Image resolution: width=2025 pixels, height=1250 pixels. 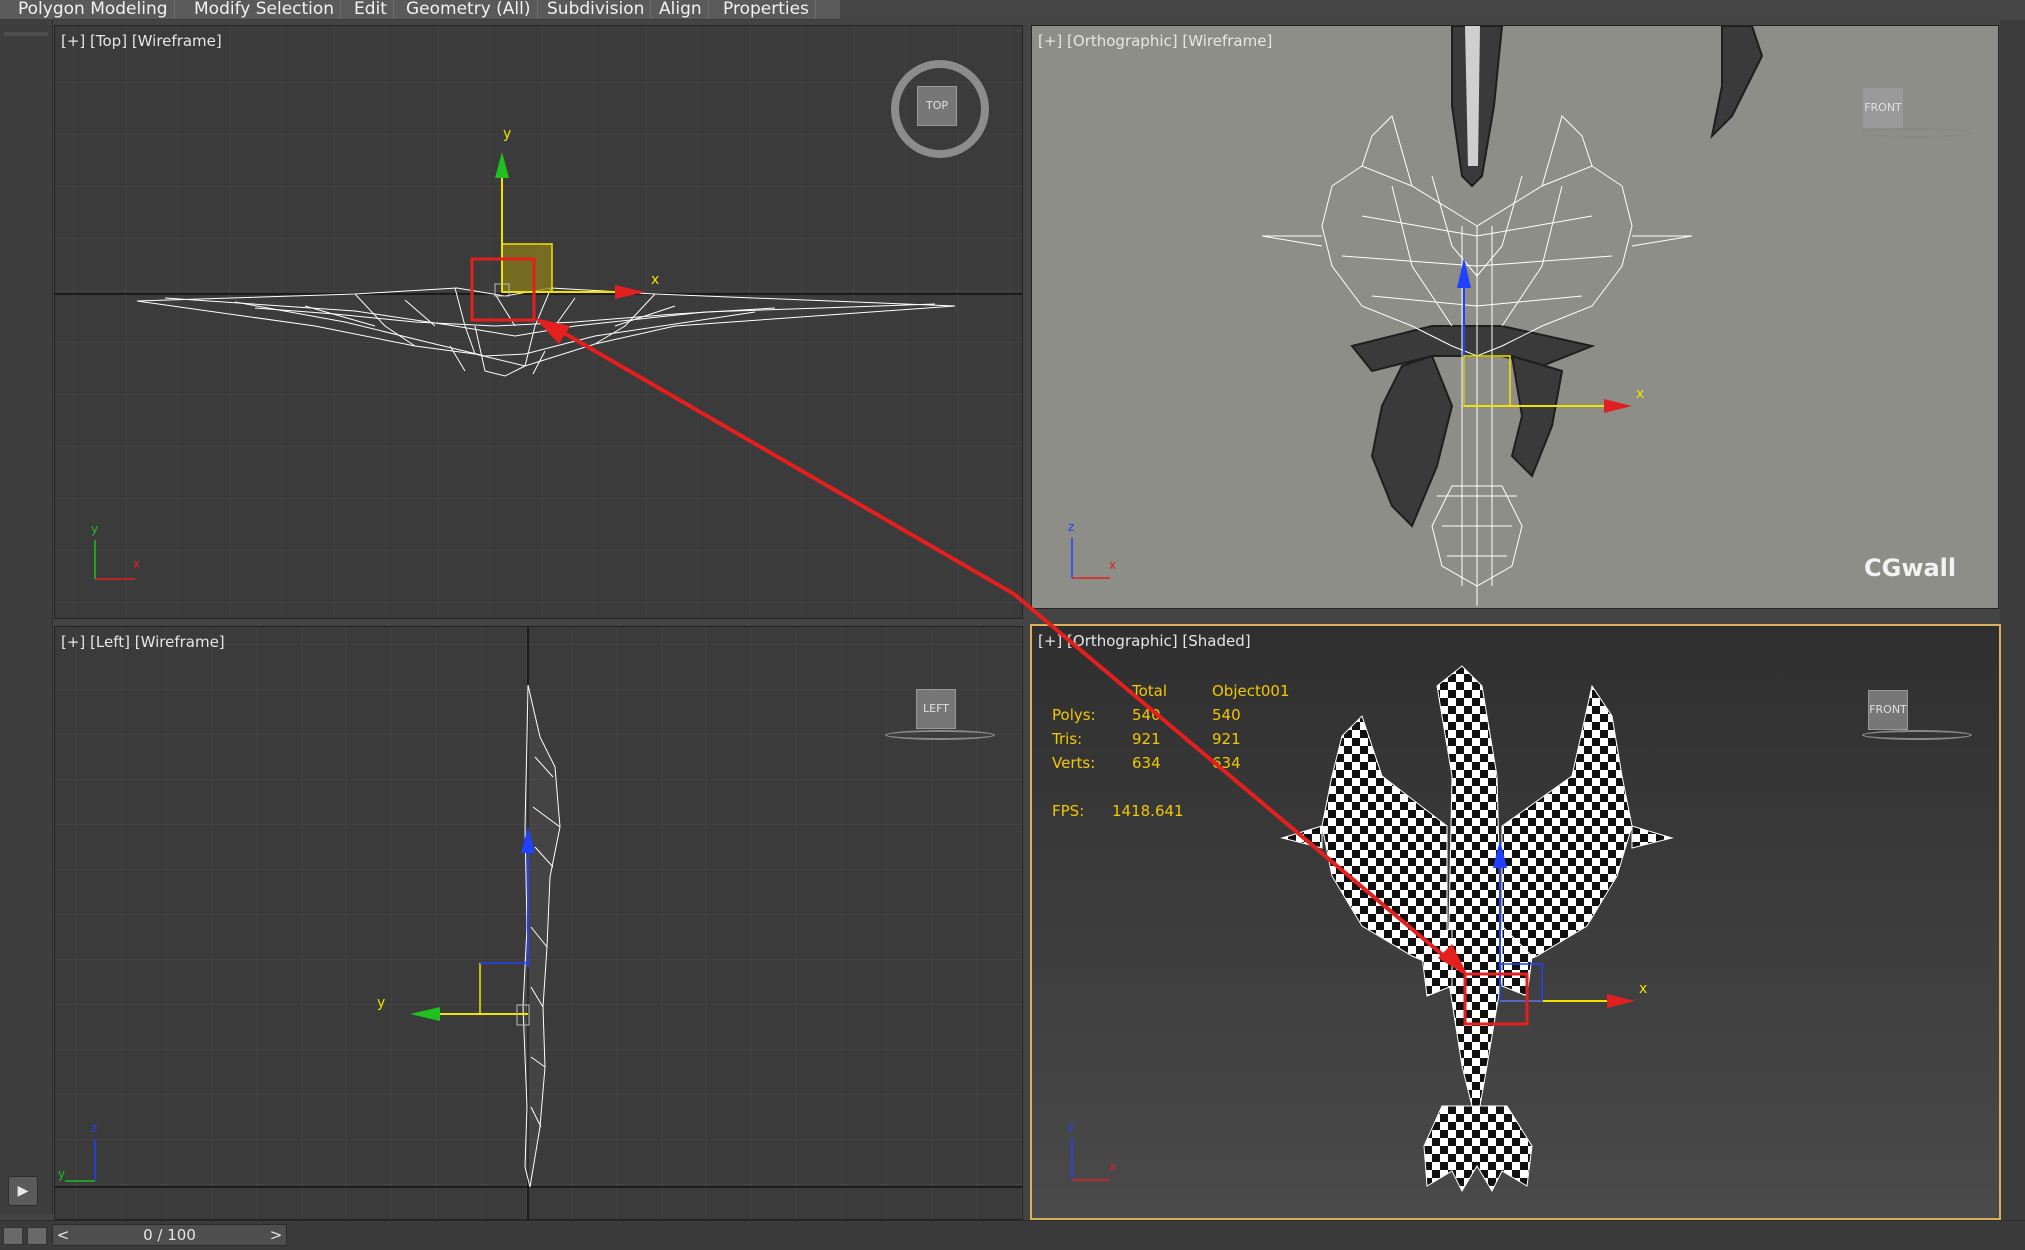 What do you see at coordinates (1071, 527) in the screenshot?
I see `front-tripod-z: z` at bounding box center [1071, 527].